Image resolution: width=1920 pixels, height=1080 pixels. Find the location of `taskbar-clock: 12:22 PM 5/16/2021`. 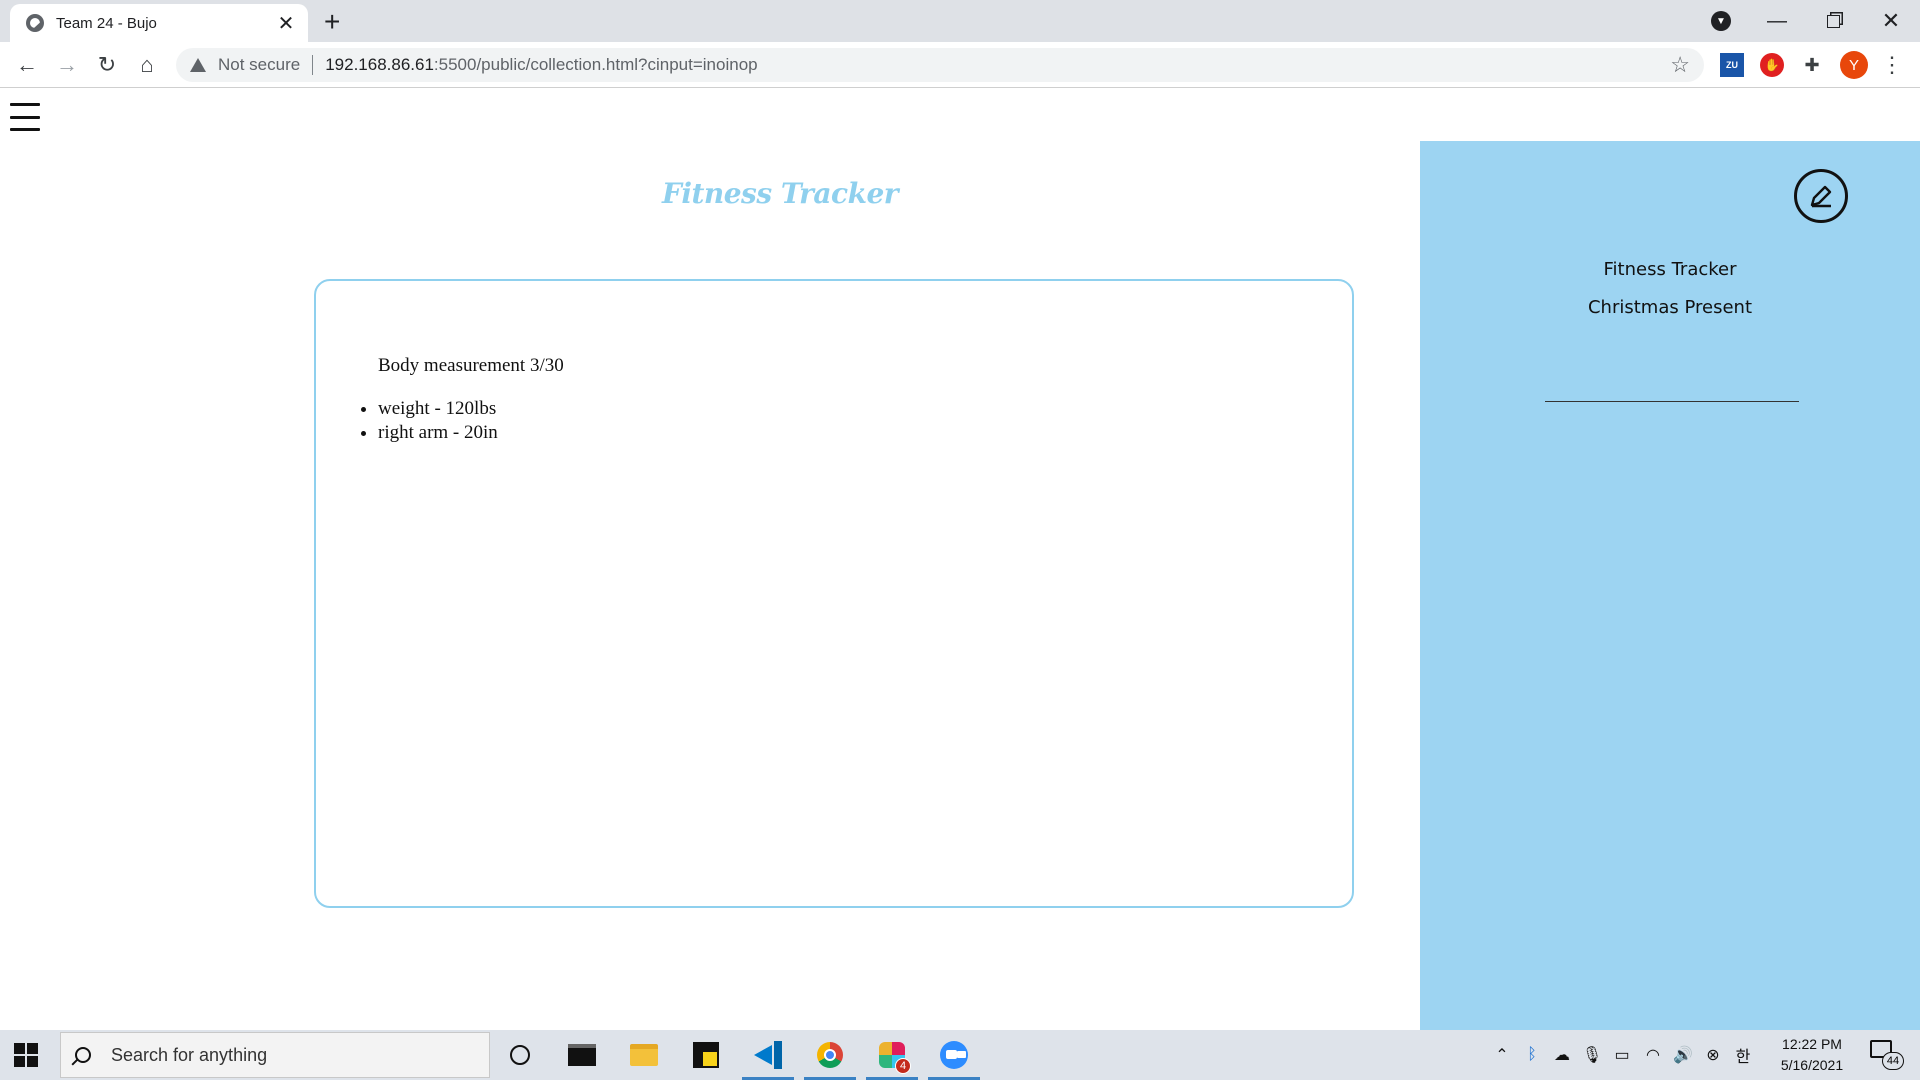

taskbar-clock: 12:22 PM 5/16/2021 is located at coordinates (1812, 1055).